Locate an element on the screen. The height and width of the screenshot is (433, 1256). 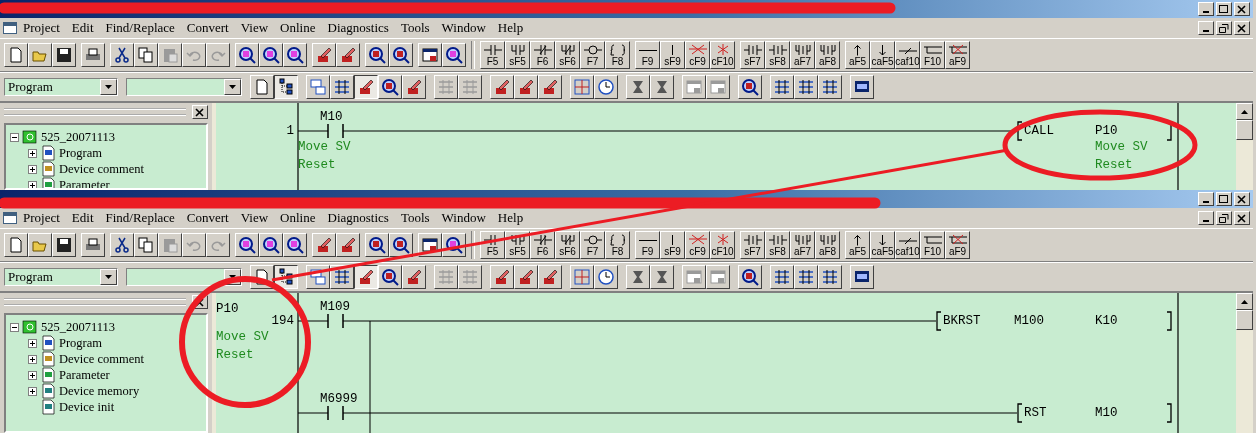
close-button is located at coordinates (200, 112).